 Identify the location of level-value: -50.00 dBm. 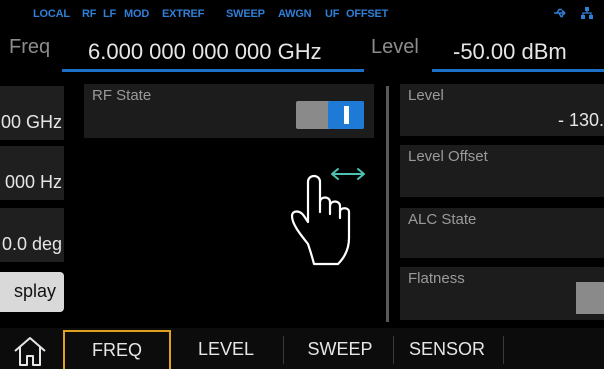
(510, 52).